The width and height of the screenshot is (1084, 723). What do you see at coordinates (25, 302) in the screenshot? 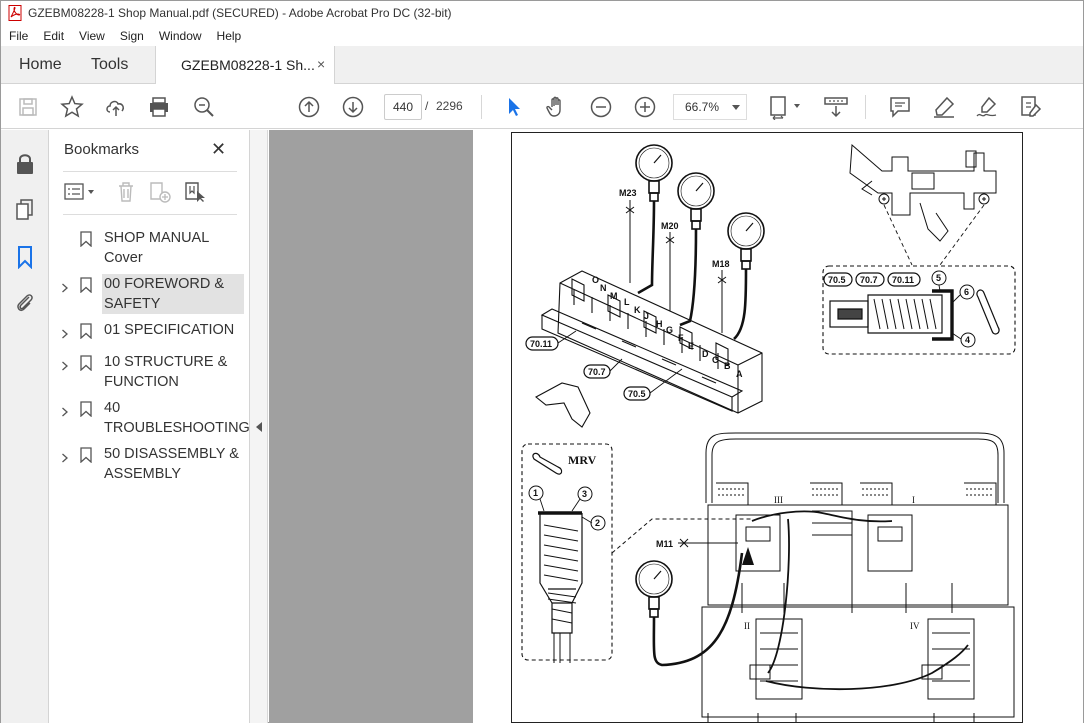
I see `attachments-icon` at bounding box center [25, 302].